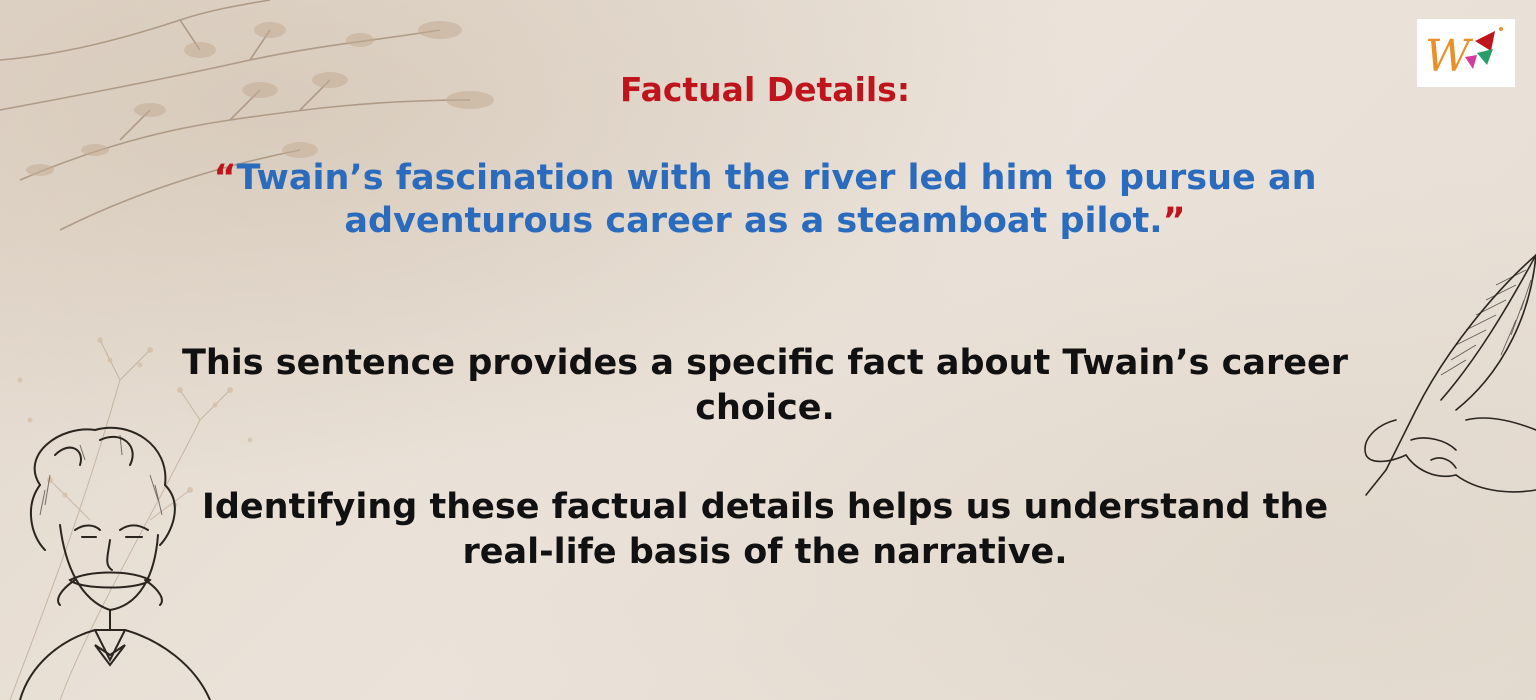 This screenshot has width=1536, height=700. I want to click on svg-text: W, so click(1449, 56).